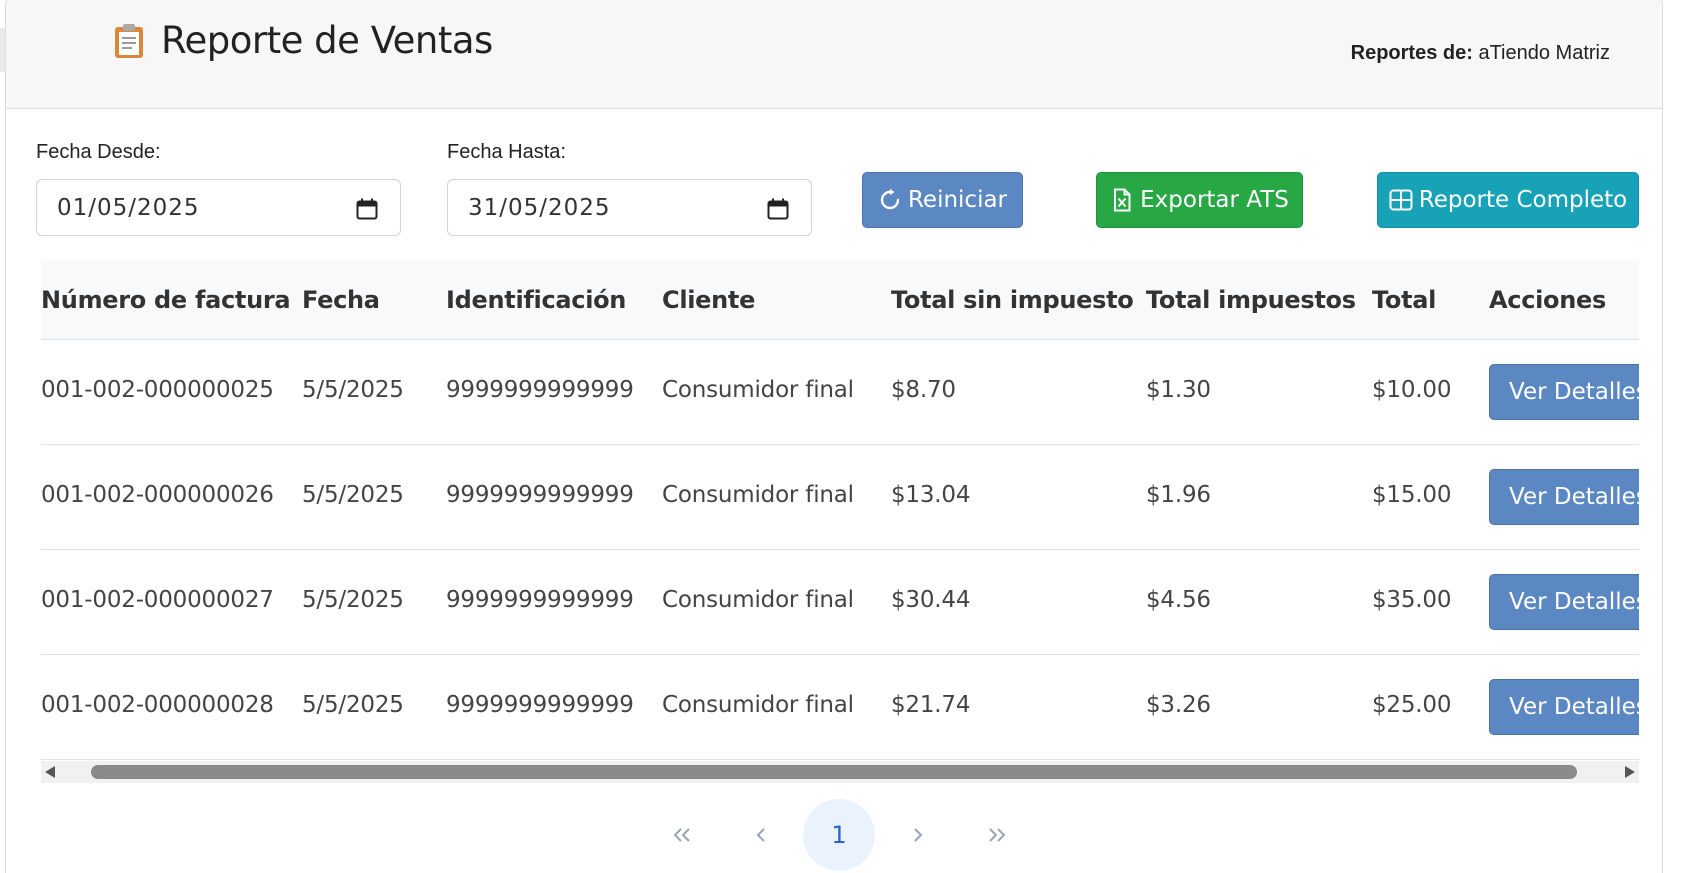  Describe the element at coordinates (1251, 300) in the screenshot. I see `column-header: Total impuestos` at that location.